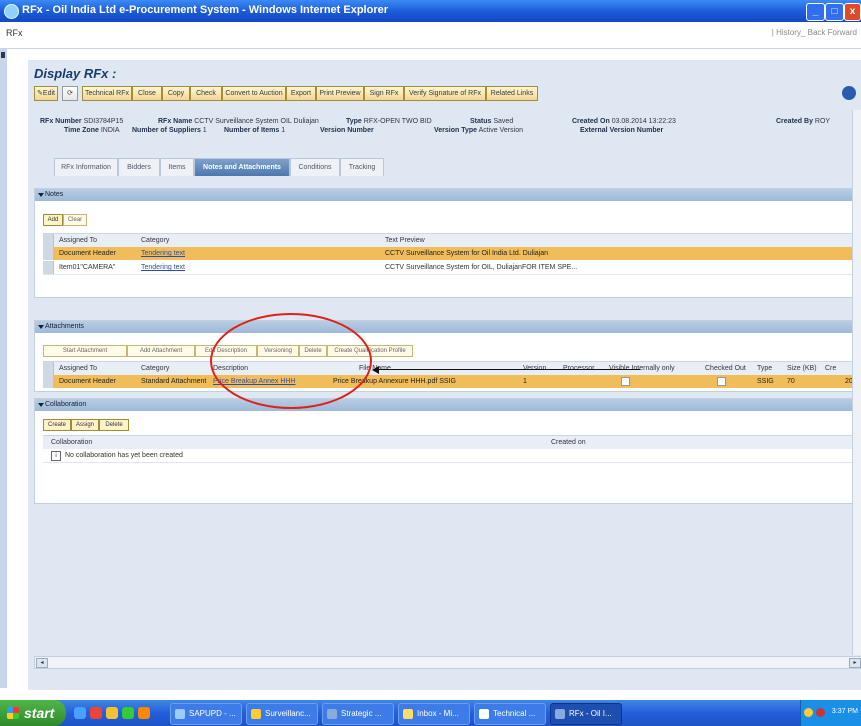 The image size is (861, 726). I want to click on related-links-button: Related Links, so click(512, 93).